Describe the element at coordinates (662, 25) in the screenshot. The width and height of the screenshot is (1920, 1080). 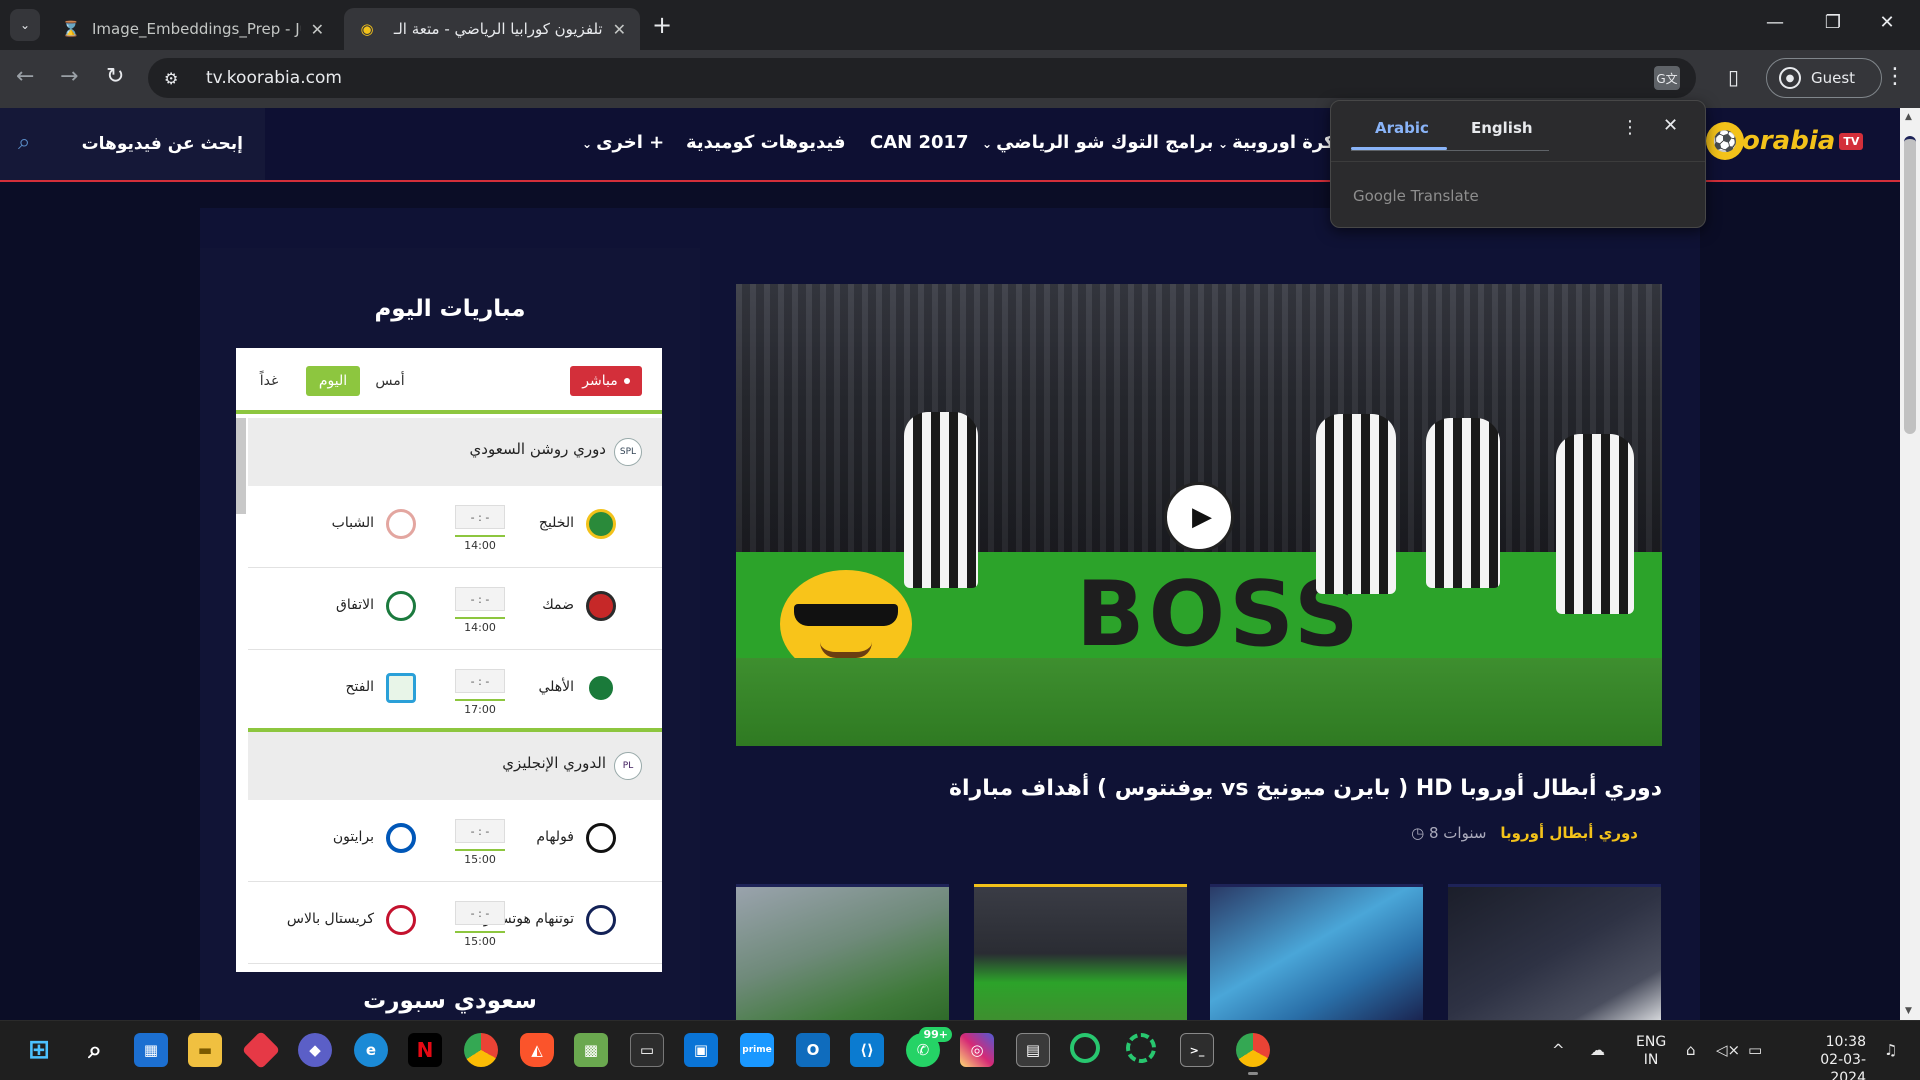
I see `new-tab-button: +` at that location.